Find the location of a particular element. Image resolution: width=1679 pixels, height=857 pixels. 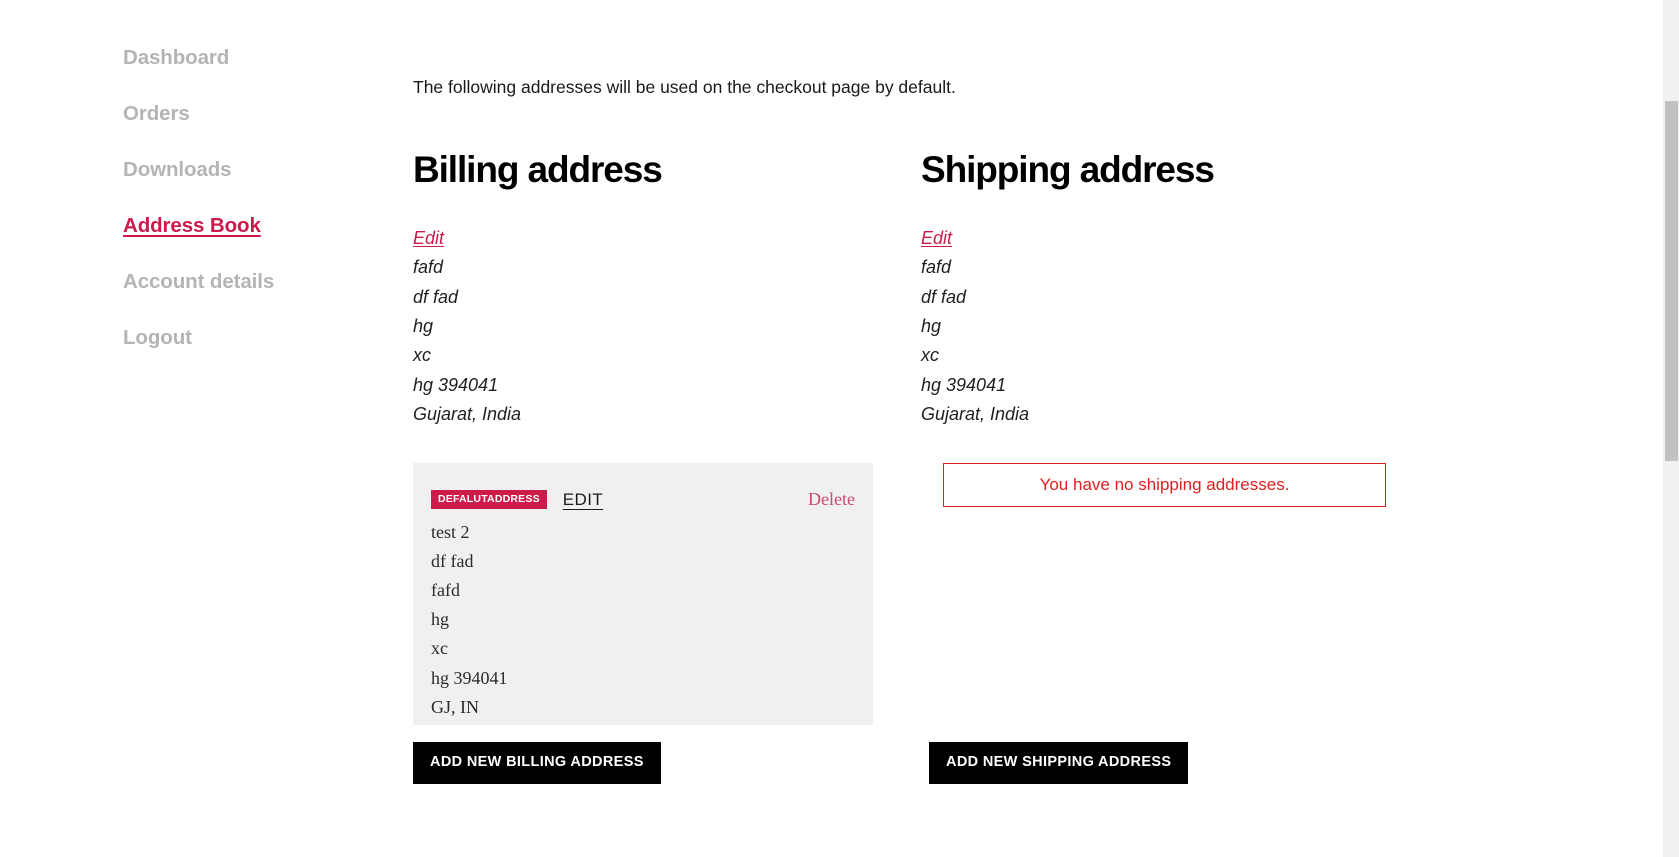

vertical-scrollbar-thumb is located at coordinates (1671, 281).